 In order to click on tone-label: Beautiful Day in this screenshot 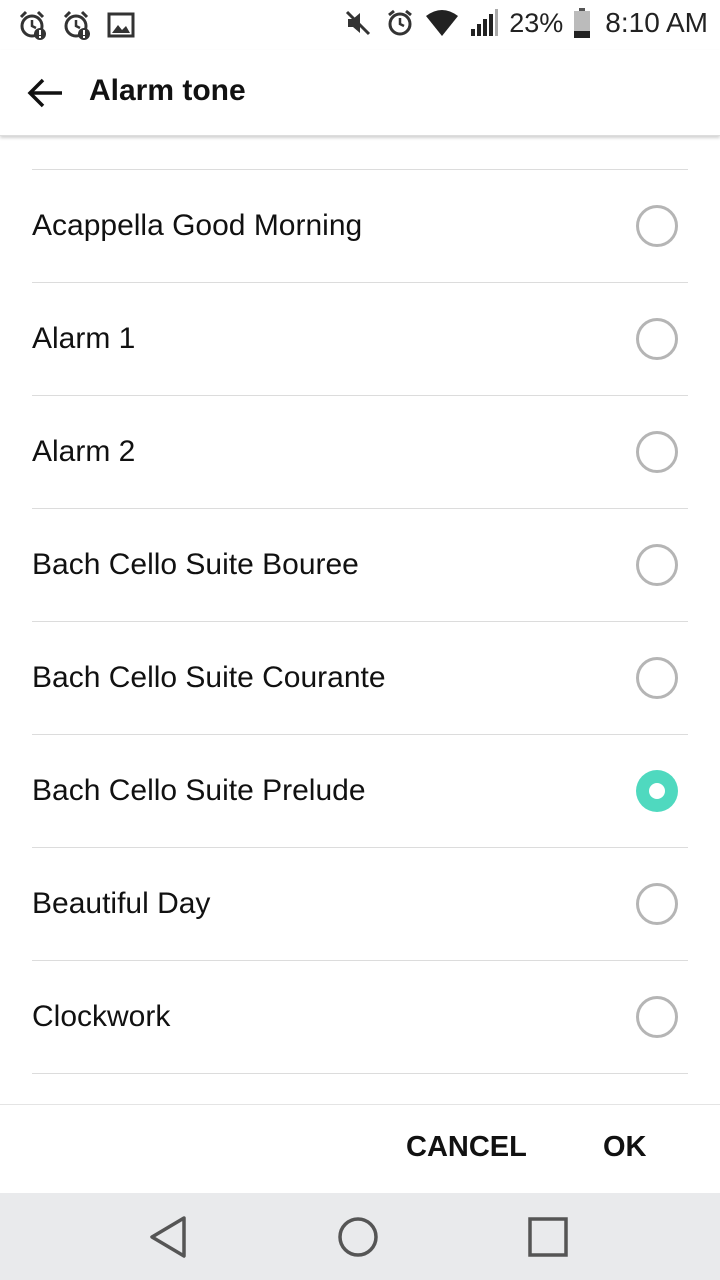, I will do `click(121, 903)`.